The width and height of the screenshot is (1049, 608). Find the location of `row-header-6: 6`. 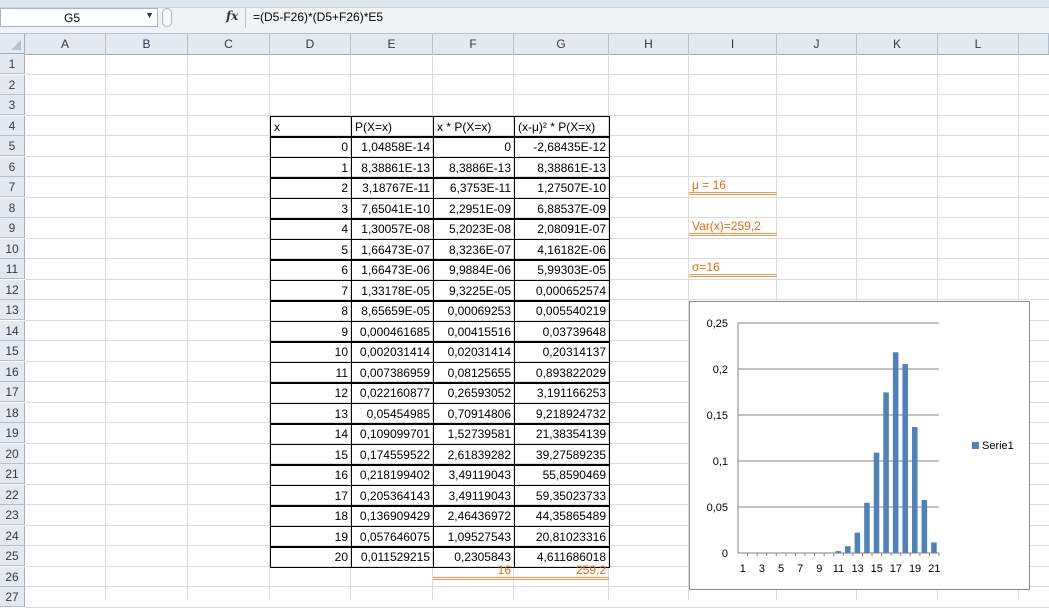

row-header-6: 6 is located at coordinates (12, 167).